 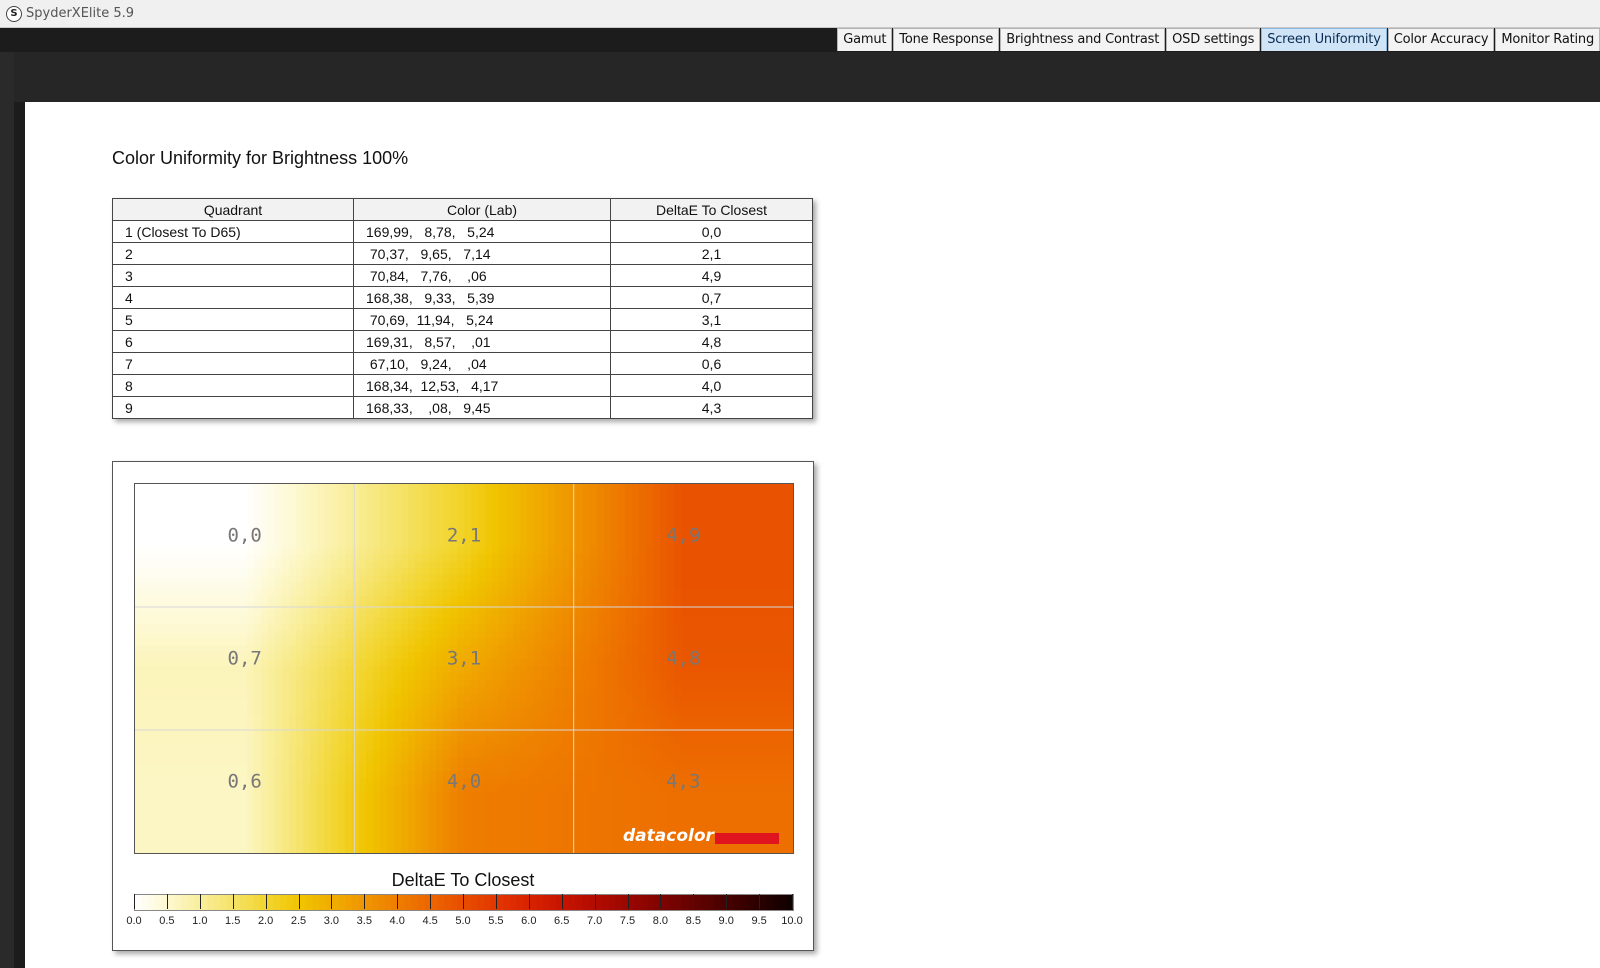 I want to click on tab-brightness-contrast: Brightness and Contrast, so click(x=1083, y=39).